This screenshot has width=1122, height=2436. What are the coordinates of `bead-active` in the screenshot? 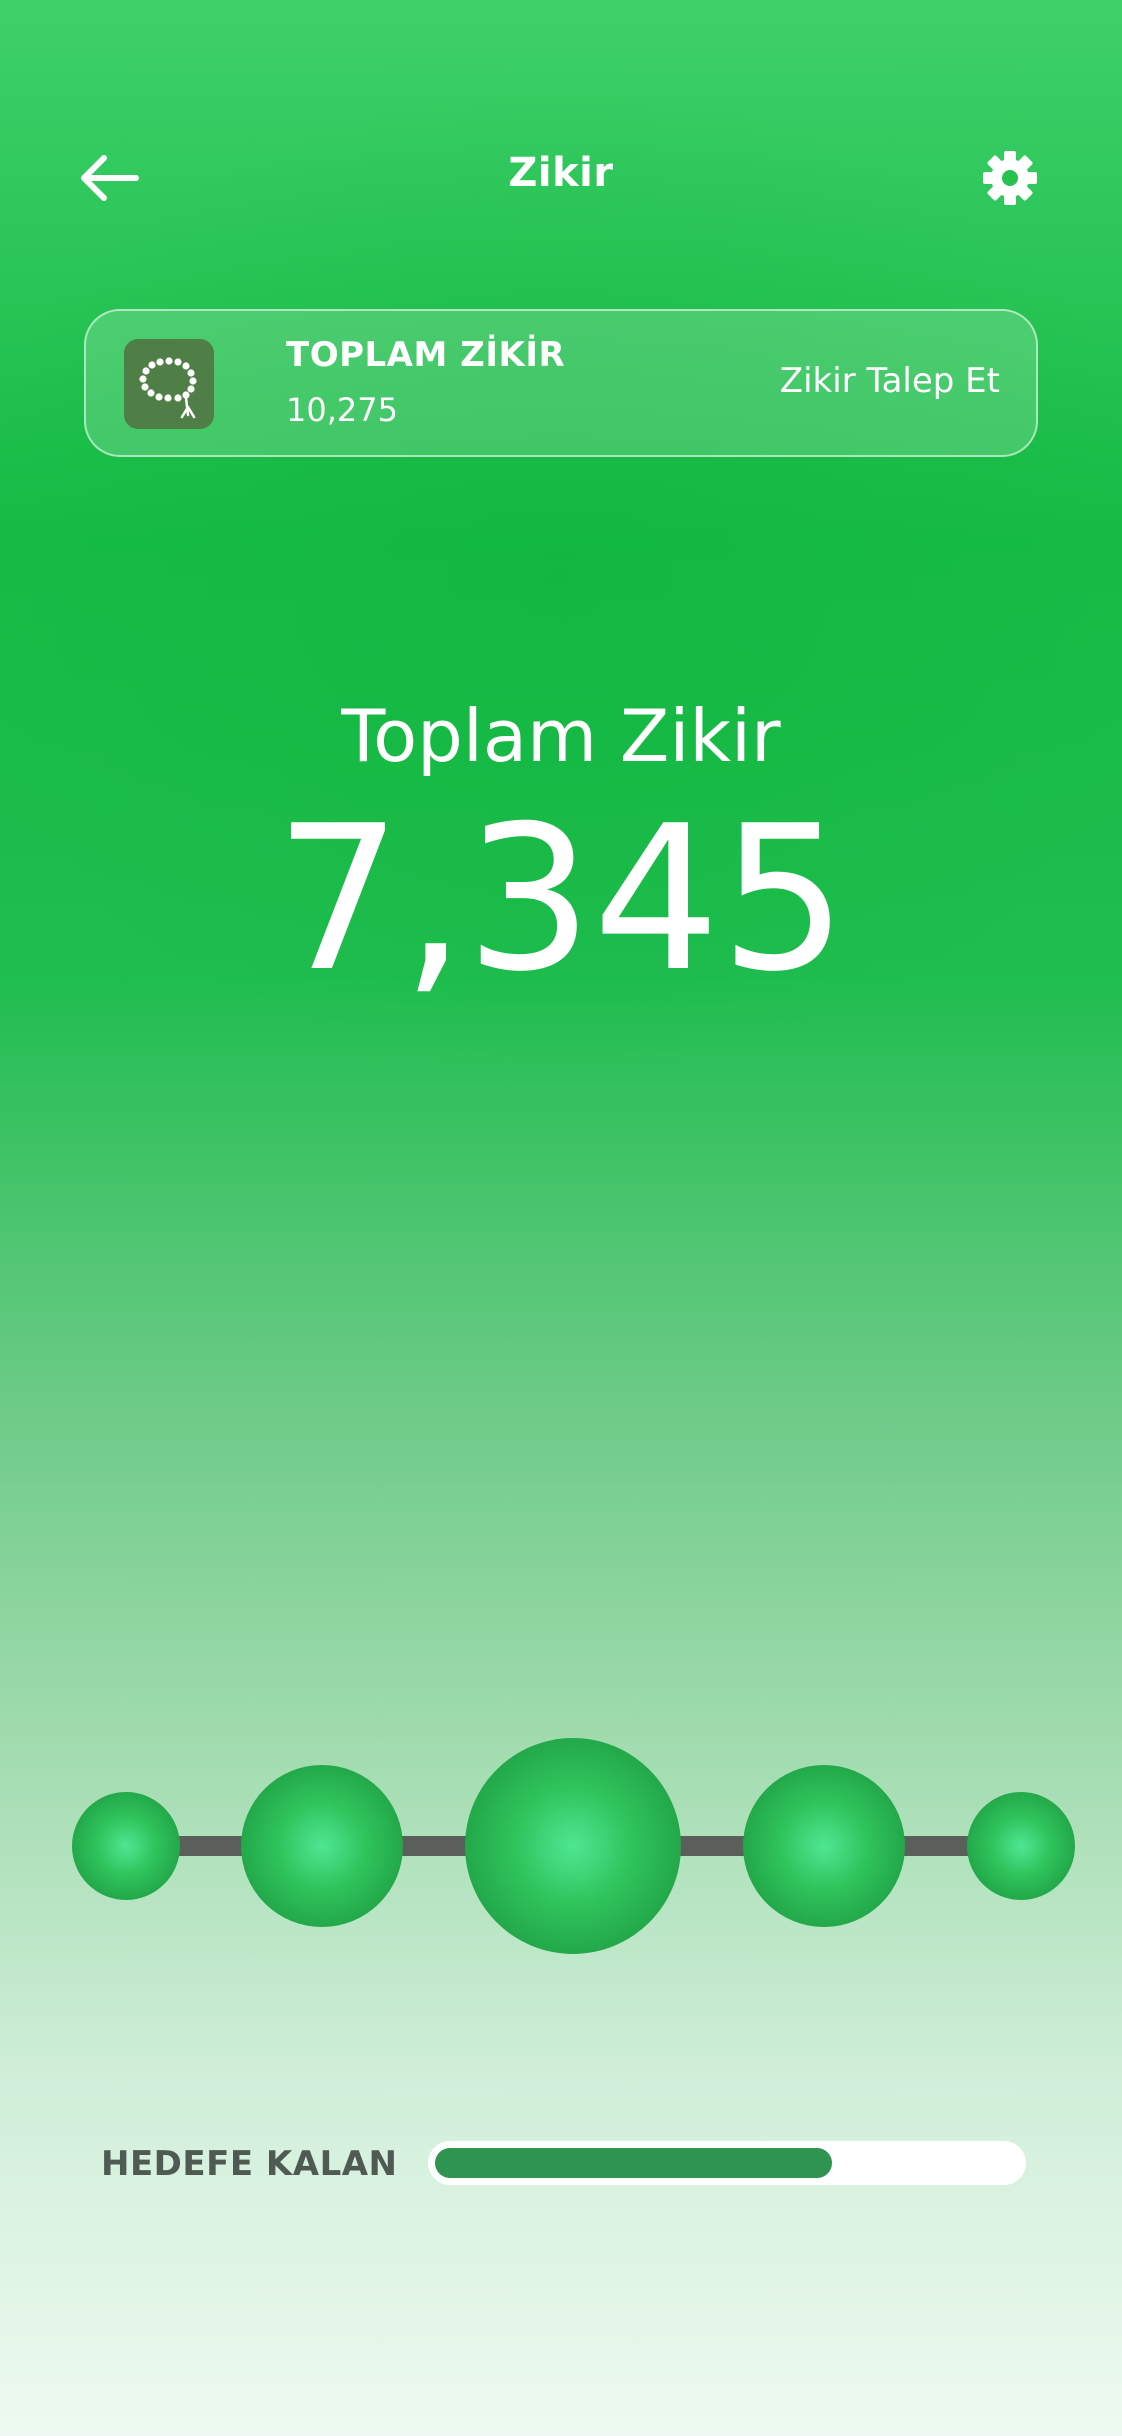 It's located at (573, 1846).